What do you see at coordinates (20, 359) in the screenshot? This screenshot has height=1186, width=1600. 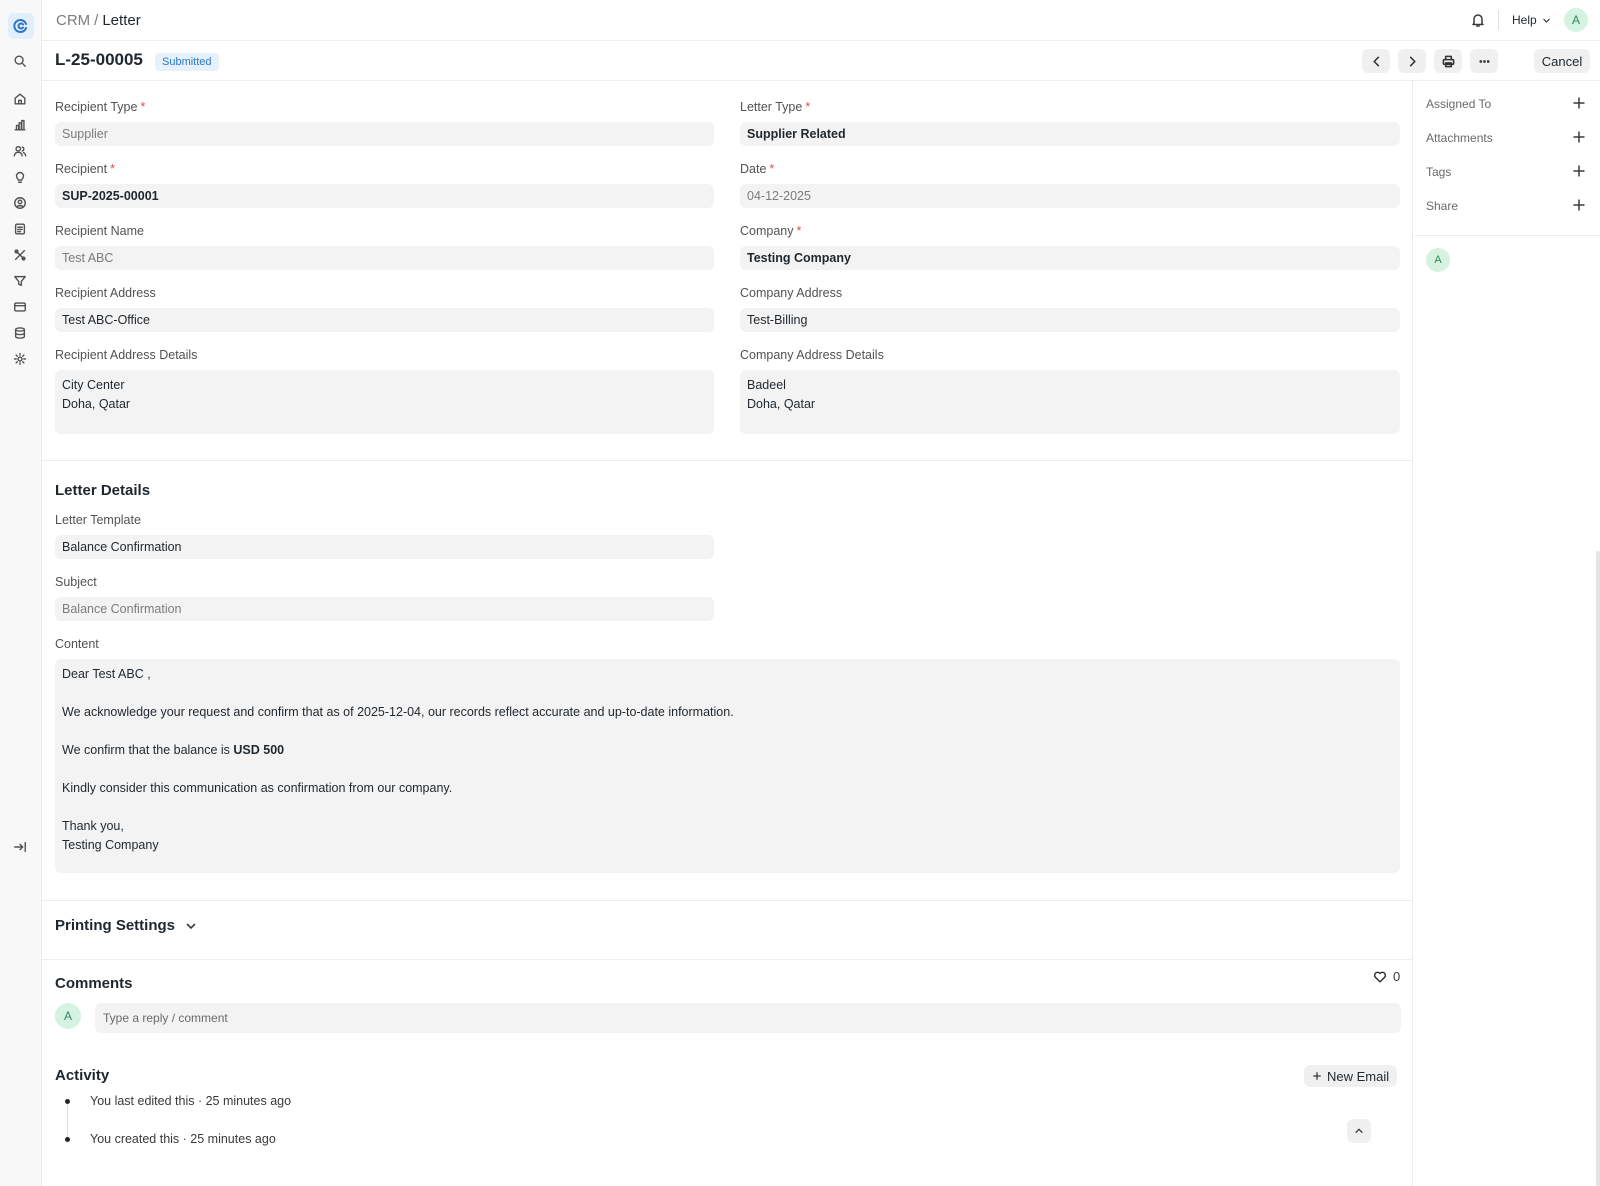 I see `gear-icon` at bounding box center [20, 359].